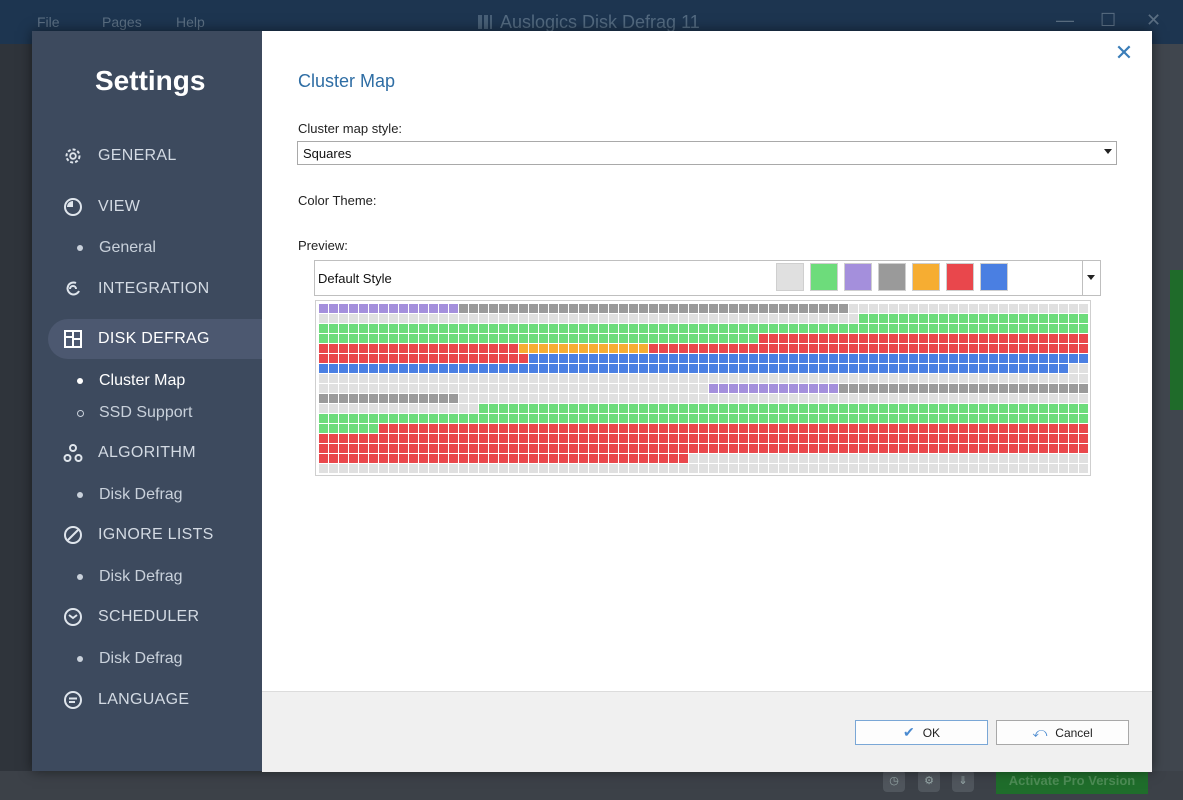 This screenshot has width=1183, height=800. Describe the element at coordinates (147, 617) in the screenshot. I see `nav-scheduler: SCHEDULER` at that location.